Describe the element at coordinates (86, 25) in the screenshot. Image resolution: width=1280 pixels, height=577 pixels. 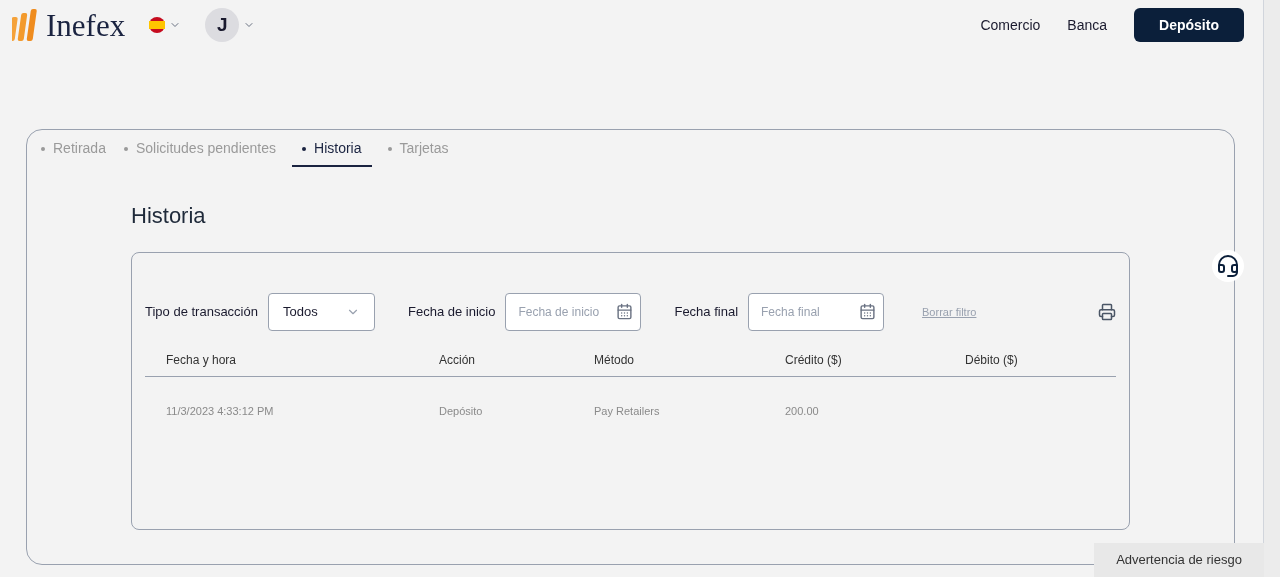
I see `logo-text: Inefex` at that location.